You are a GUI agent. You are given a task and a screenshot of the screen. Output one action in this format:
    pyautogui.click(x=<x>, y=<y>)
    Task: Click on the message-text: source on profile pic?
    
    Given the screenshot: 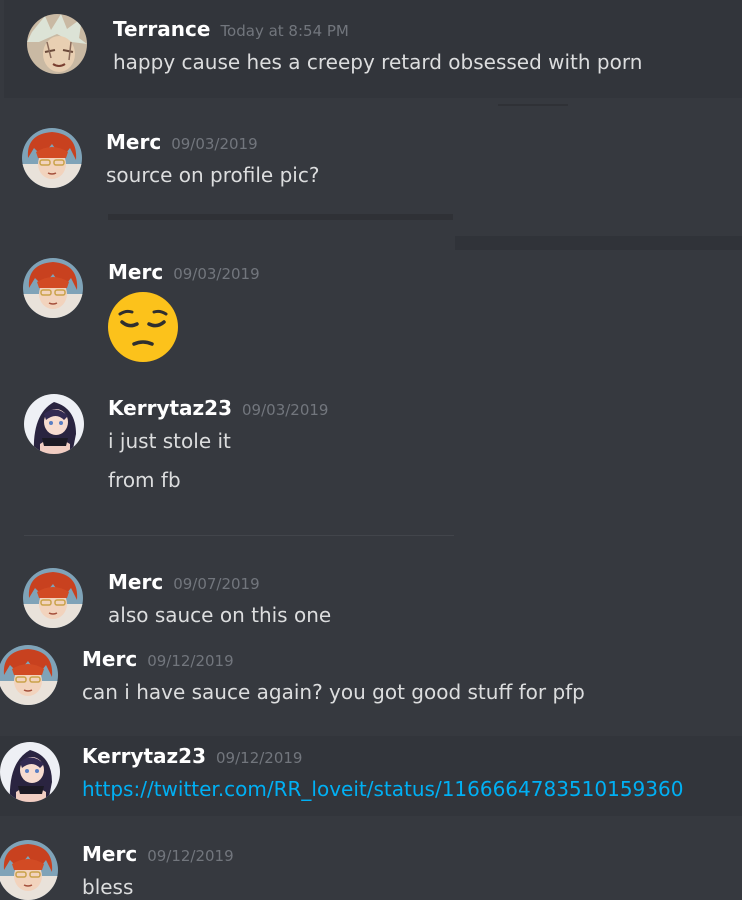 What is the action you would take?
    pyautogui.click(x=213, y=175)
    